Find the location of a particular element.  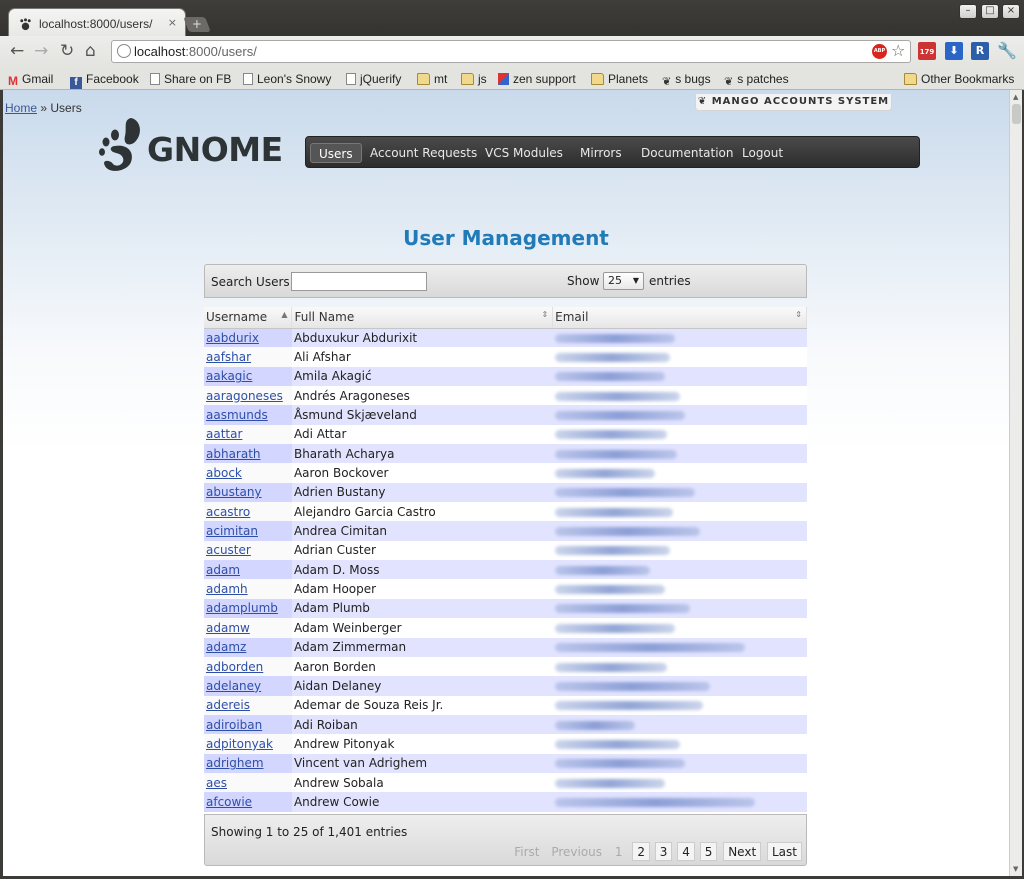

username-link: abharath is located at coordinates (233, 454).